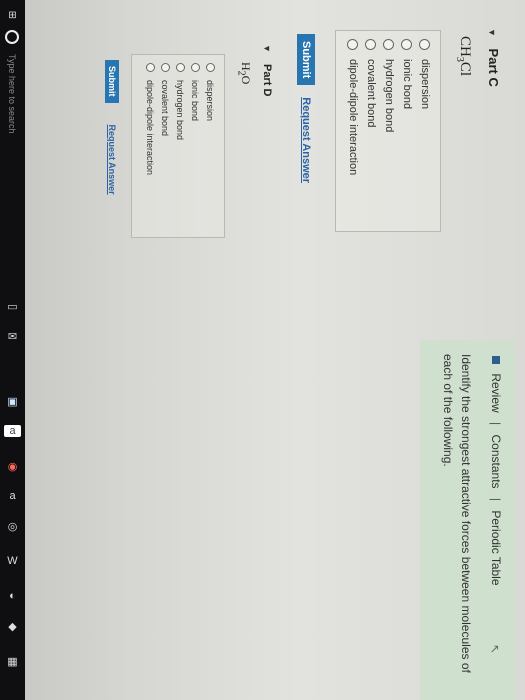 This screenshot has height=700, width=525. I want to click on amazon-small-icon: a, so click(12, 496).